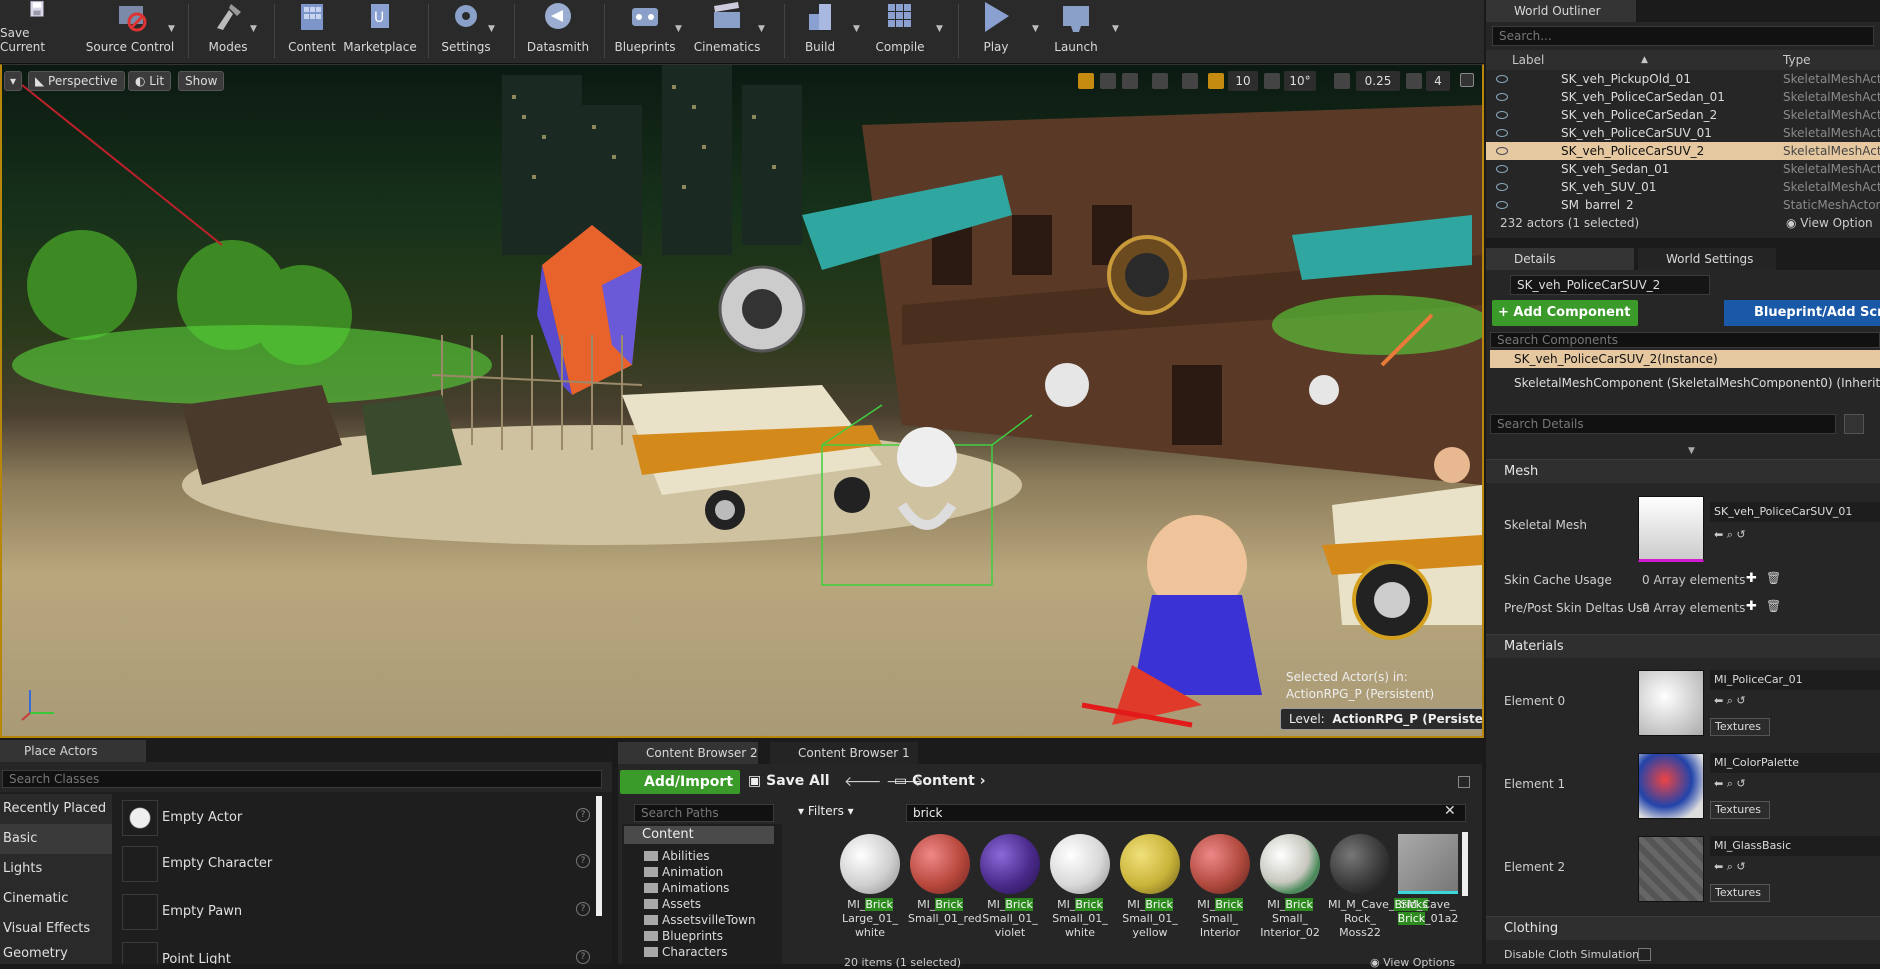 Image resolution: width=1880 pixels, height=969 pixels. Describe the element at coordinates (201, 81) in the screenshot. I see `show-button: Show` at that location.